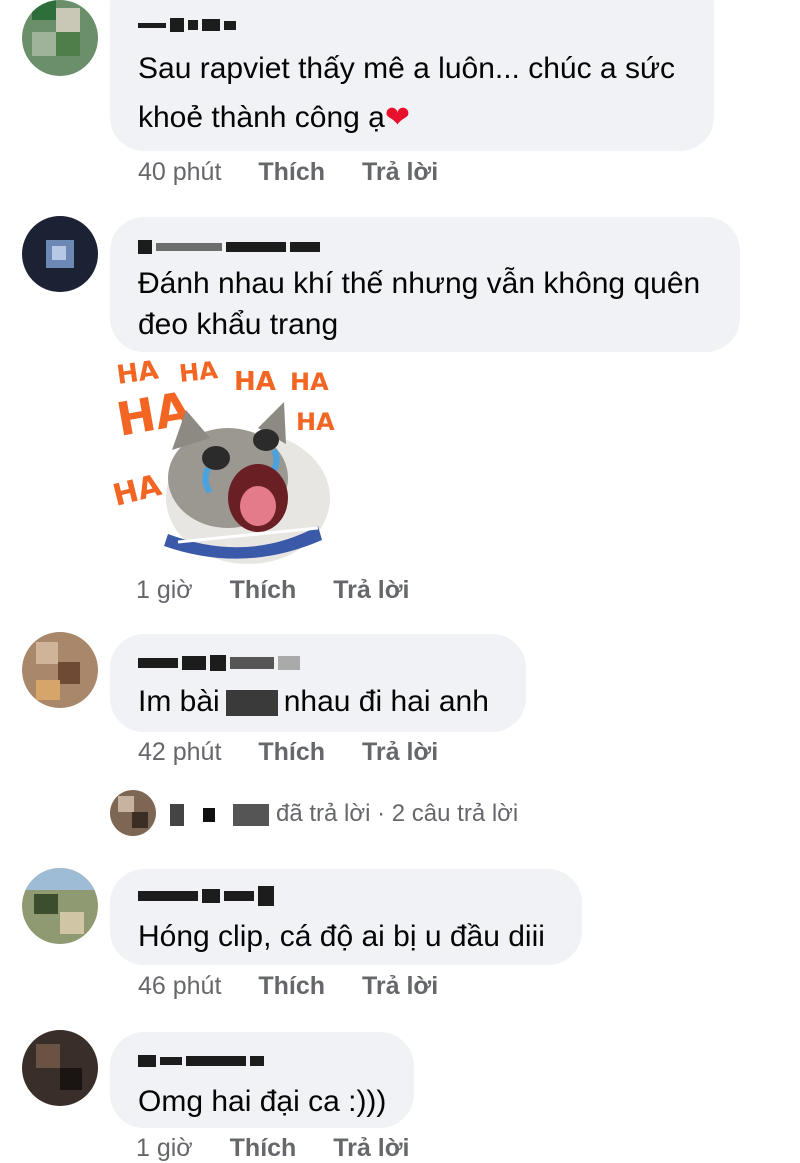 The image size is (800, 1163). What do you see at coordinates (397, 117) in the screenshot?
I see `heart-emoji: ❤` at bounding box center [397, 117].